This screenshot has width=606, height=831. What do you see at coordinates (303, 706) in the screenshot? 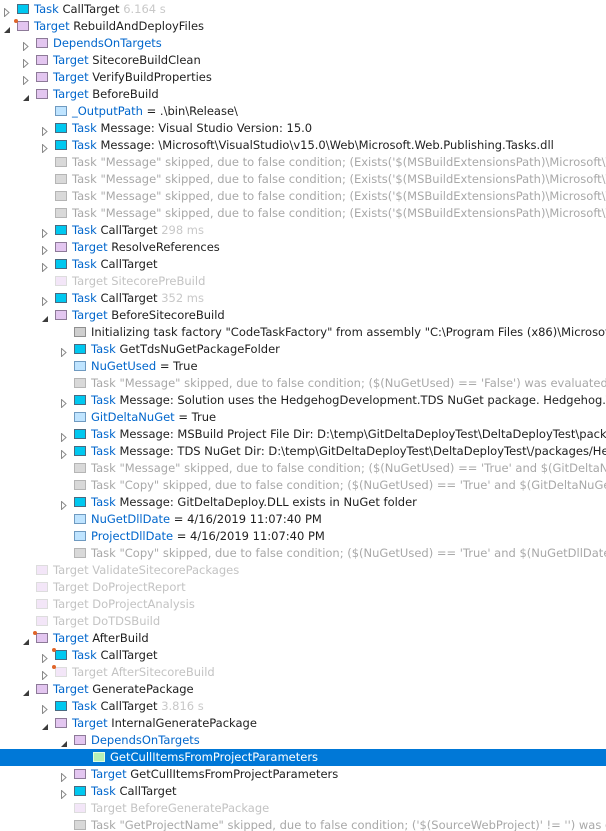
I see `tree-row: Task CallTarget 3.816 s` at bounding box center [303, 706].